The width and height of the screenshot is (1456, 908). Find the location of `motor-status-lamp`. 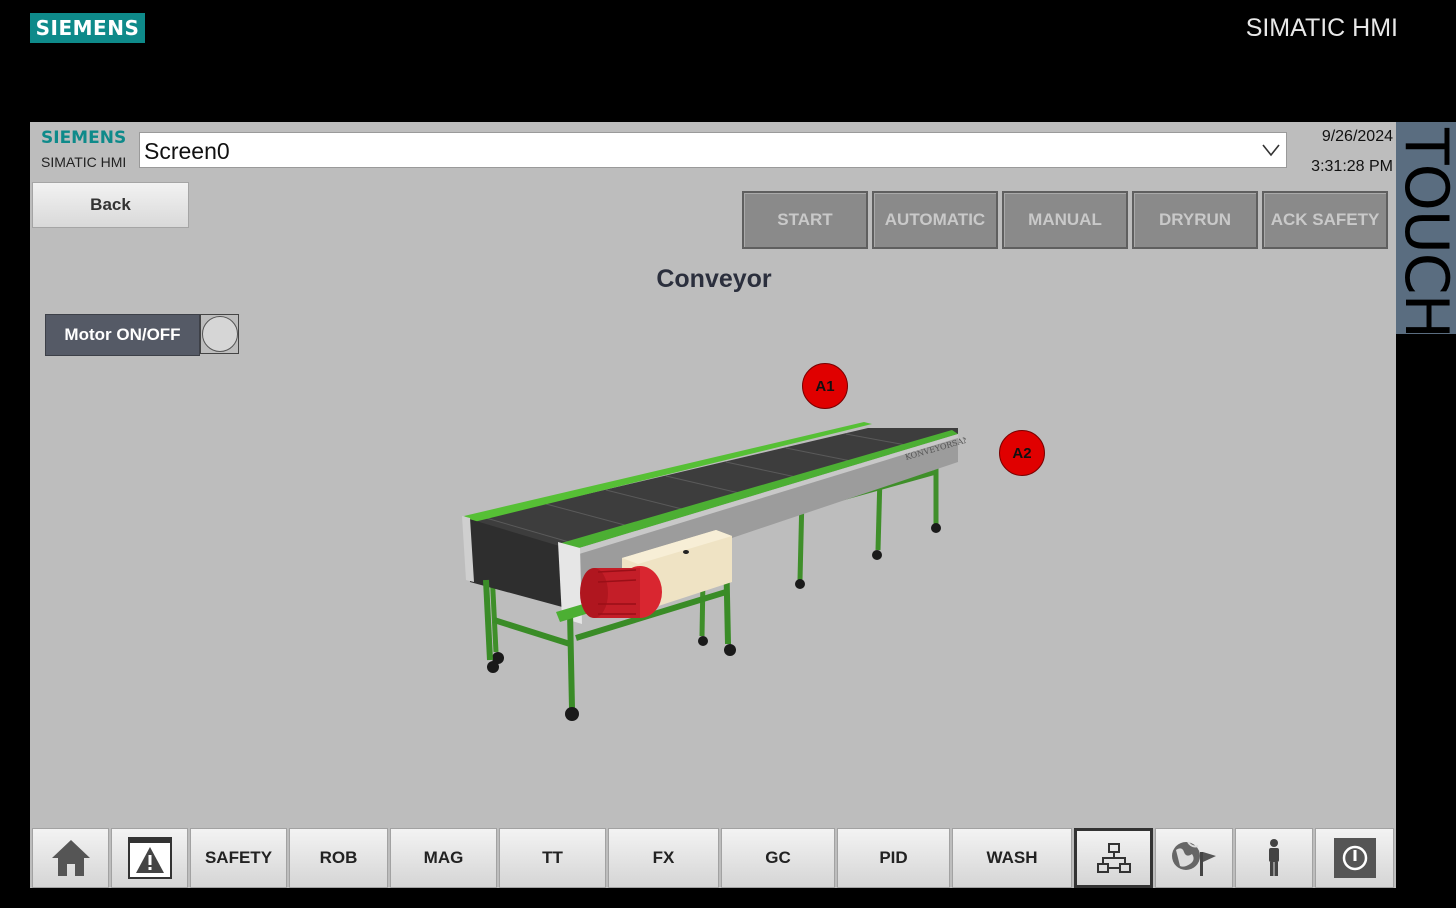

motor-status-lamp is located at coordinates (220, 334).